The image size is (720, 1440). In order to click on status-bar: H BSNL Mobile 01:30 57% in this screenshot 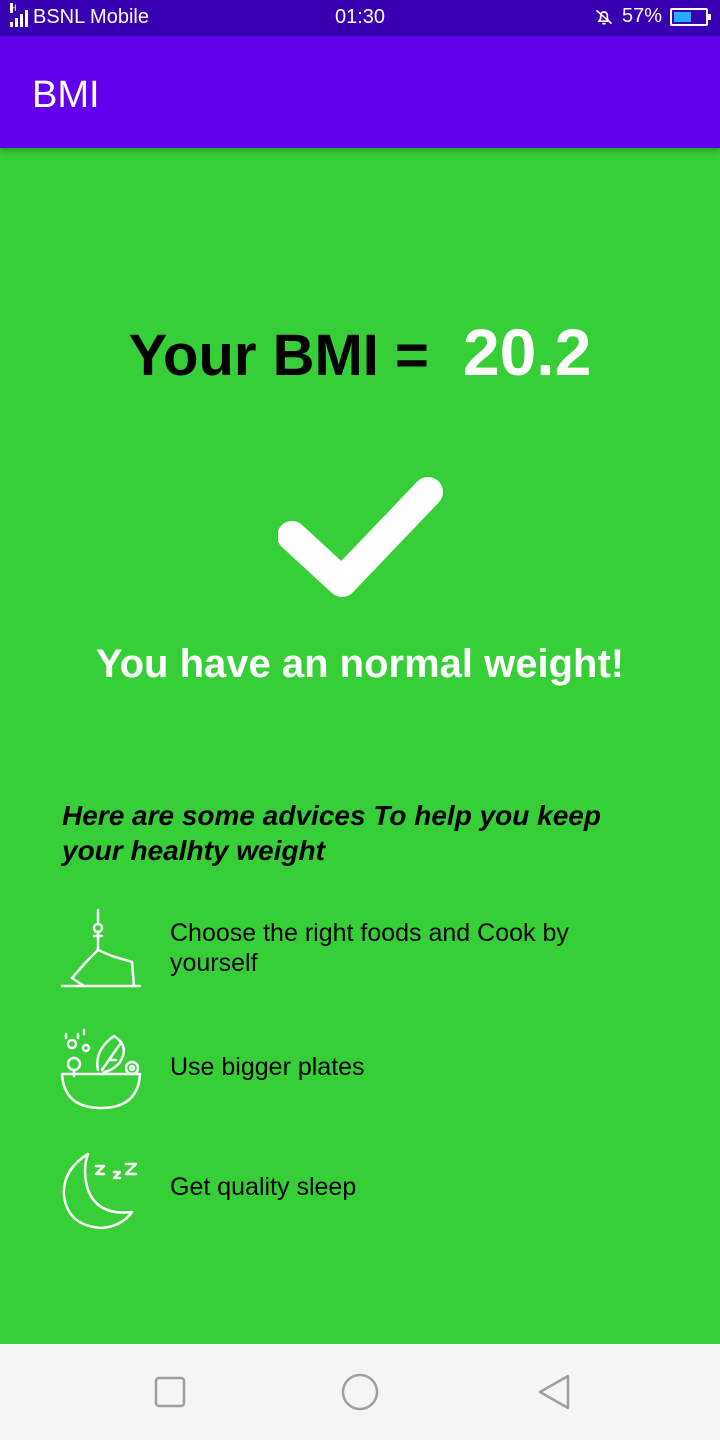, I will do `click(360, 18)`.